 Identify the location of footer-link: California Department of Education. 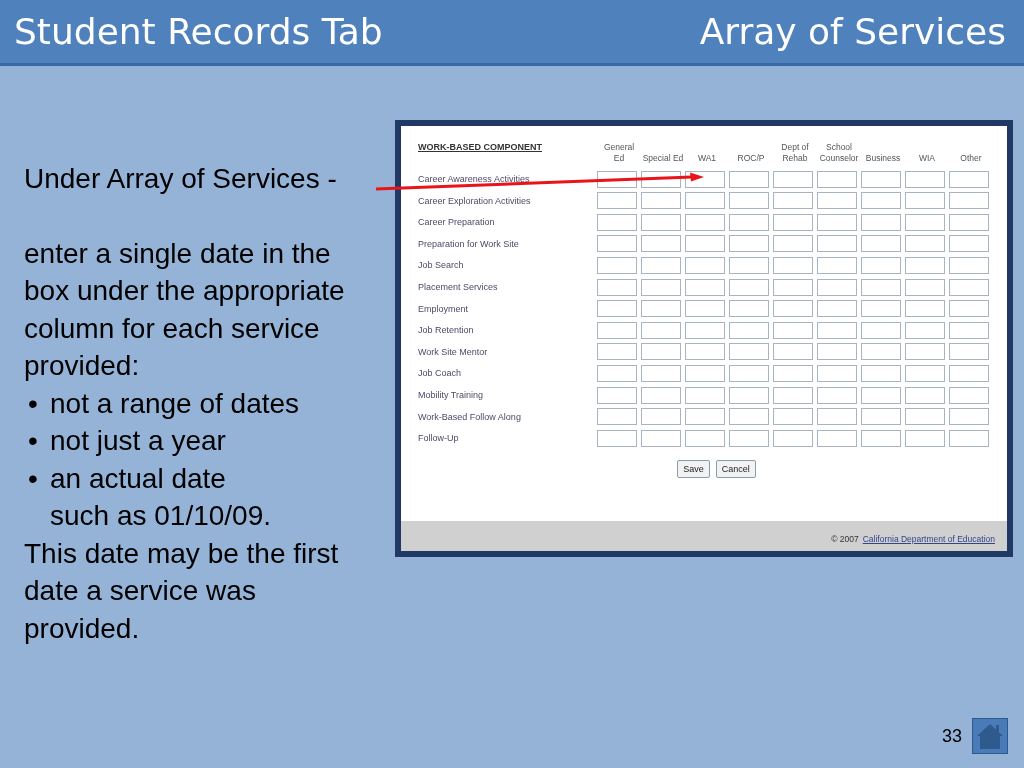
(928, 539).